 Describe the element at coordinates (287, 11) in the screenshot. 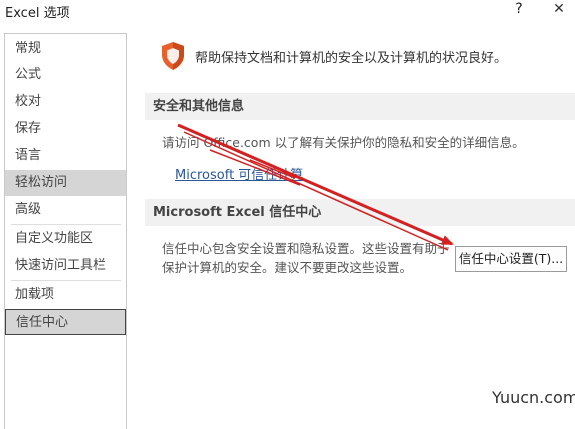

I see `title-bar: Excel 选项 ? ✕` at that location.